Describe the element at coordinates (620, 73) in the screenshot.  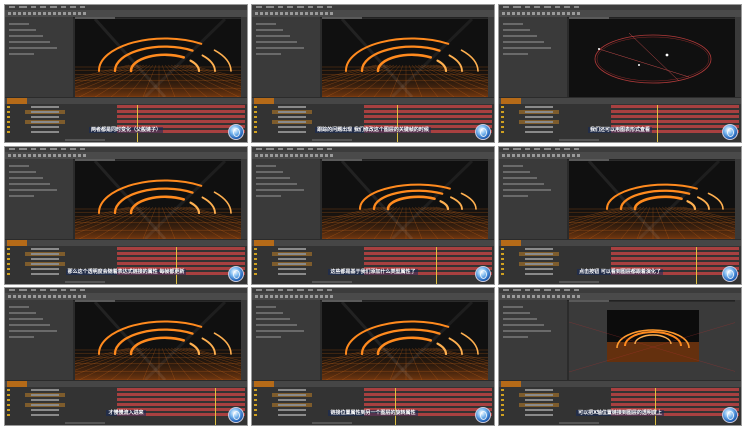
I see `screenshot-tile: 我们还可以用图表形式查看` at that location.